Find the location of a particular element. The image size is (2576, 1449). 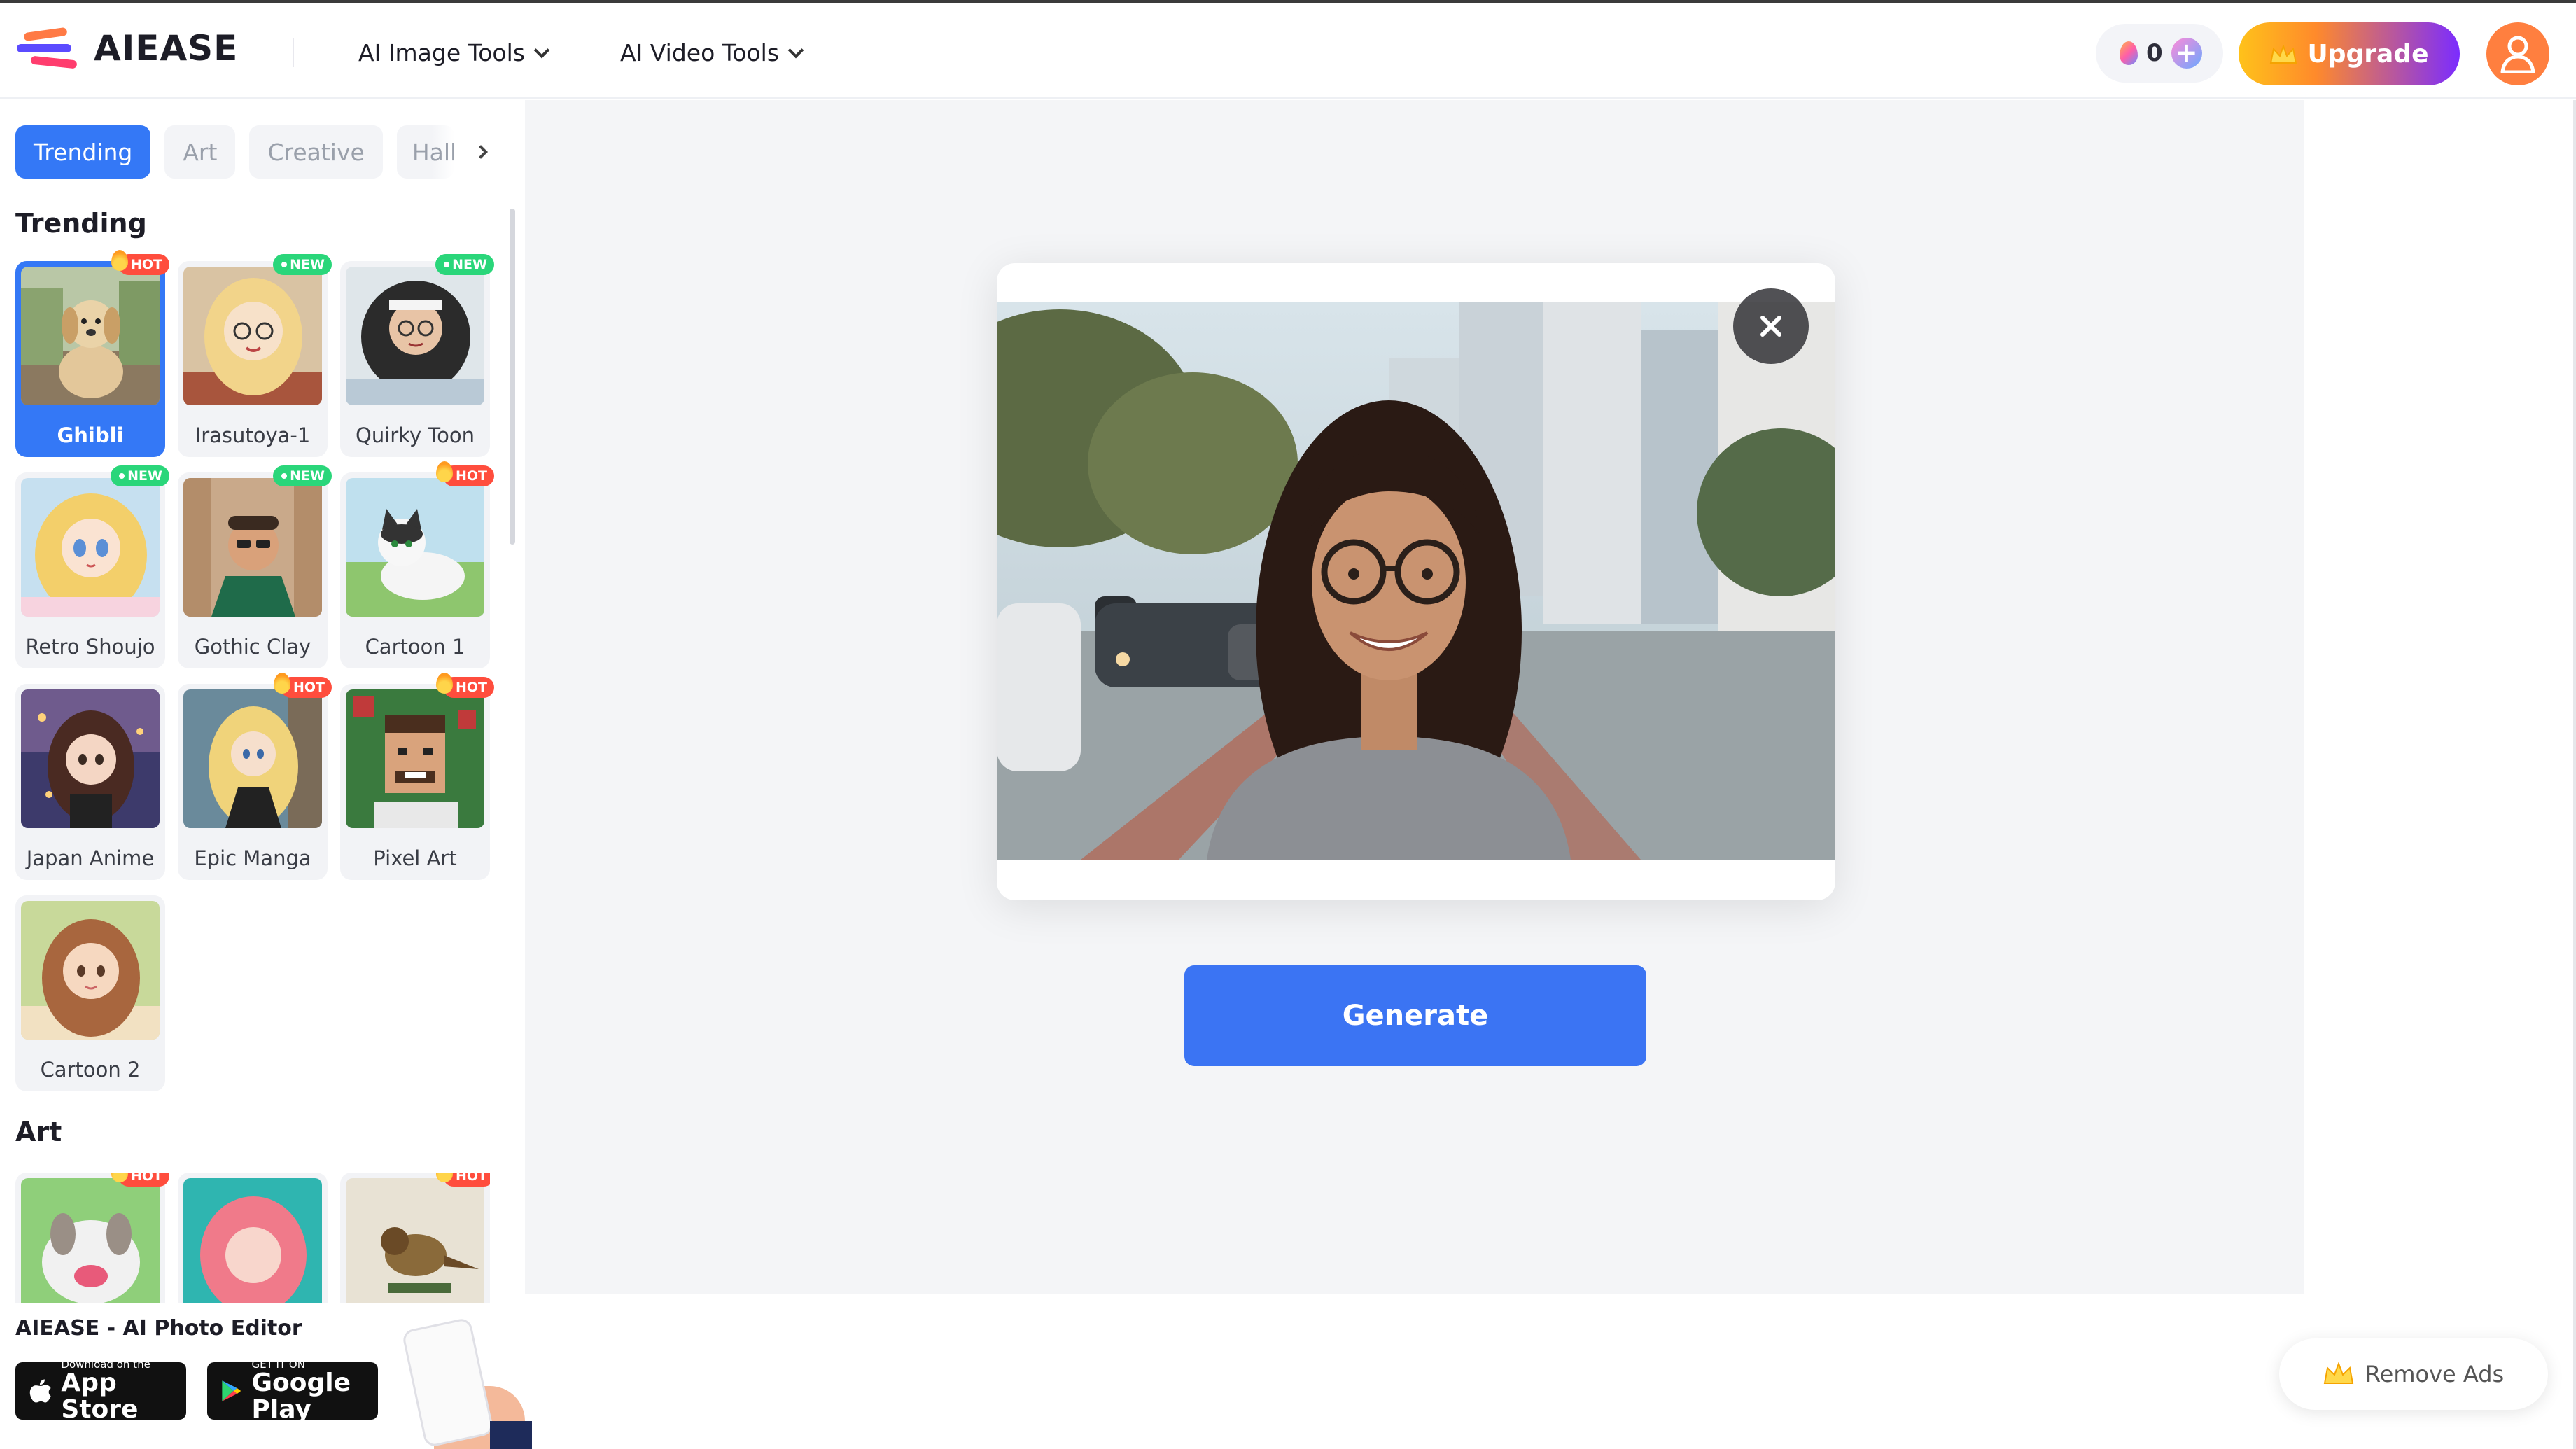

art-style-grid: HOT HOT is located at coordinates (252, 1237).